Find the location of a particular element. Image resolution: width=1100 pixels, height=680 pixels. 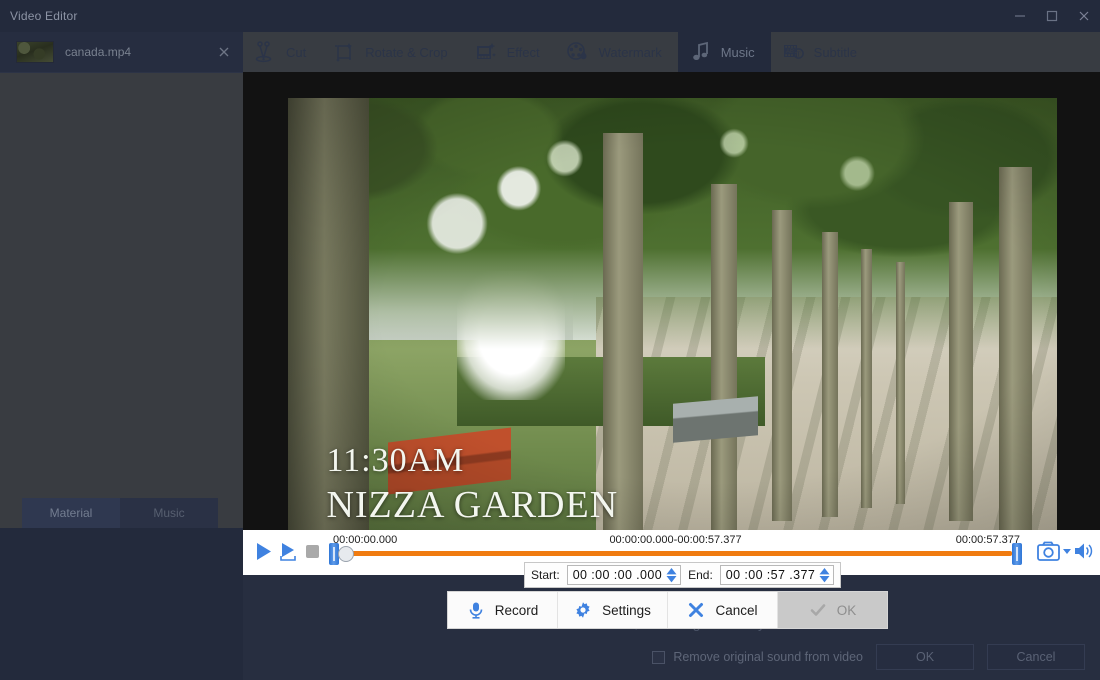

play-selection-button is located at coordinates (289, 554).